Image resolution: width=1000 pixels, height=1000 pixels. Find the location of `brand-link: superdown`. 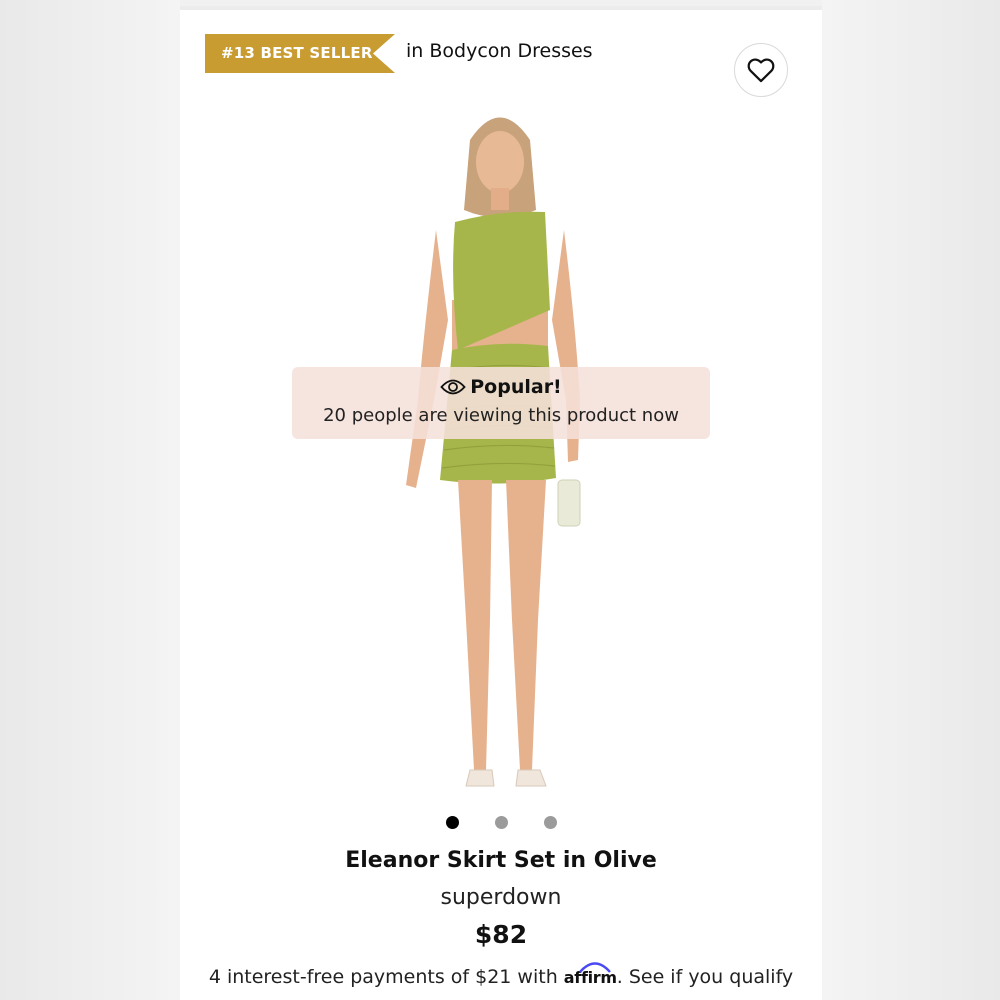

brand-link: superdown is located at coordinates (501, 897).